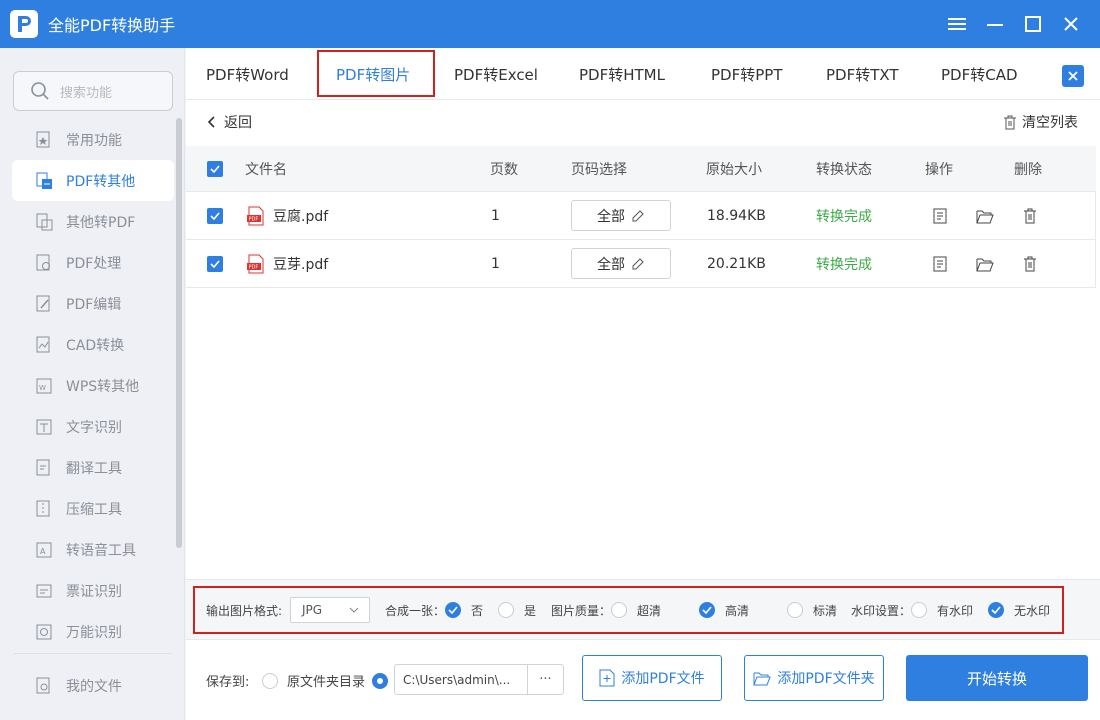  What do you see at coordinates (550, 24) in the screenshot?
I see `title-bar: 全能PDF转换助手` at bounding box center [550, 24].